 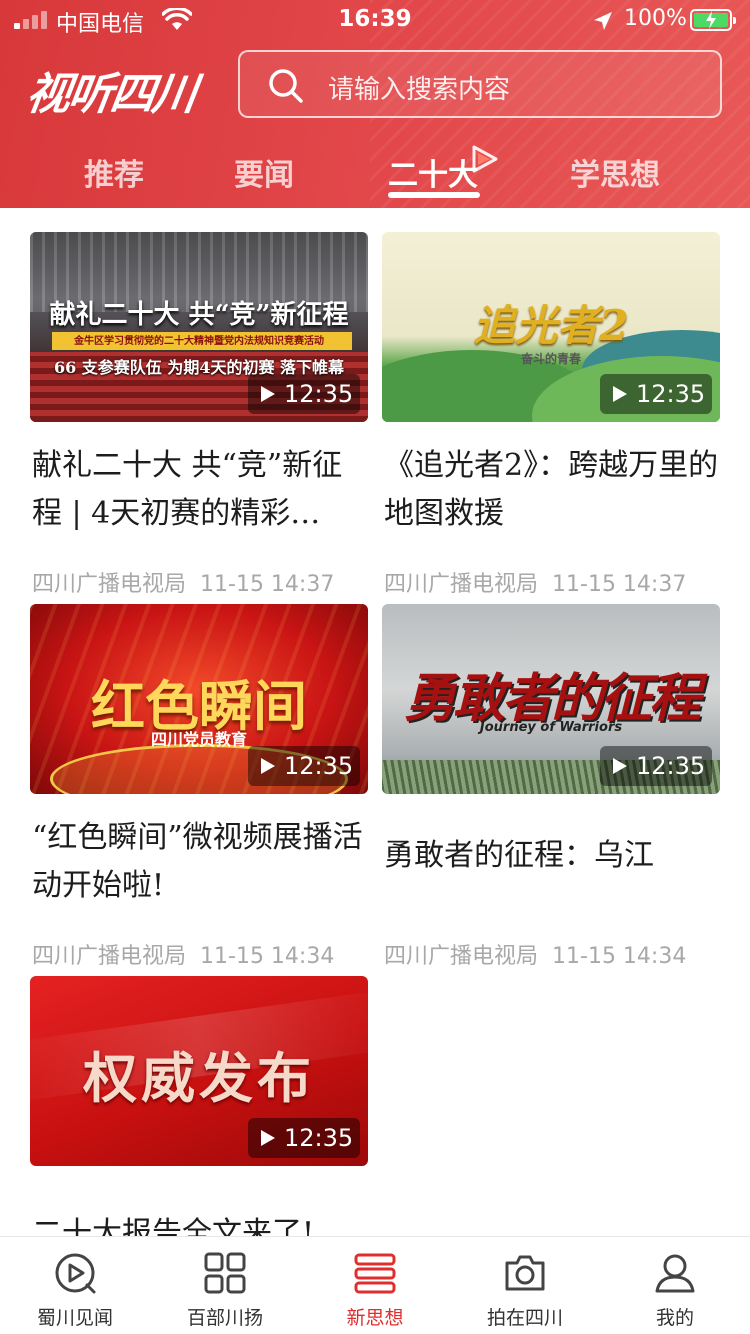 What do you see at coordinates (525, 1273) in the screenshot?
I see `camera-icon` at bounding box center [525, 1273].